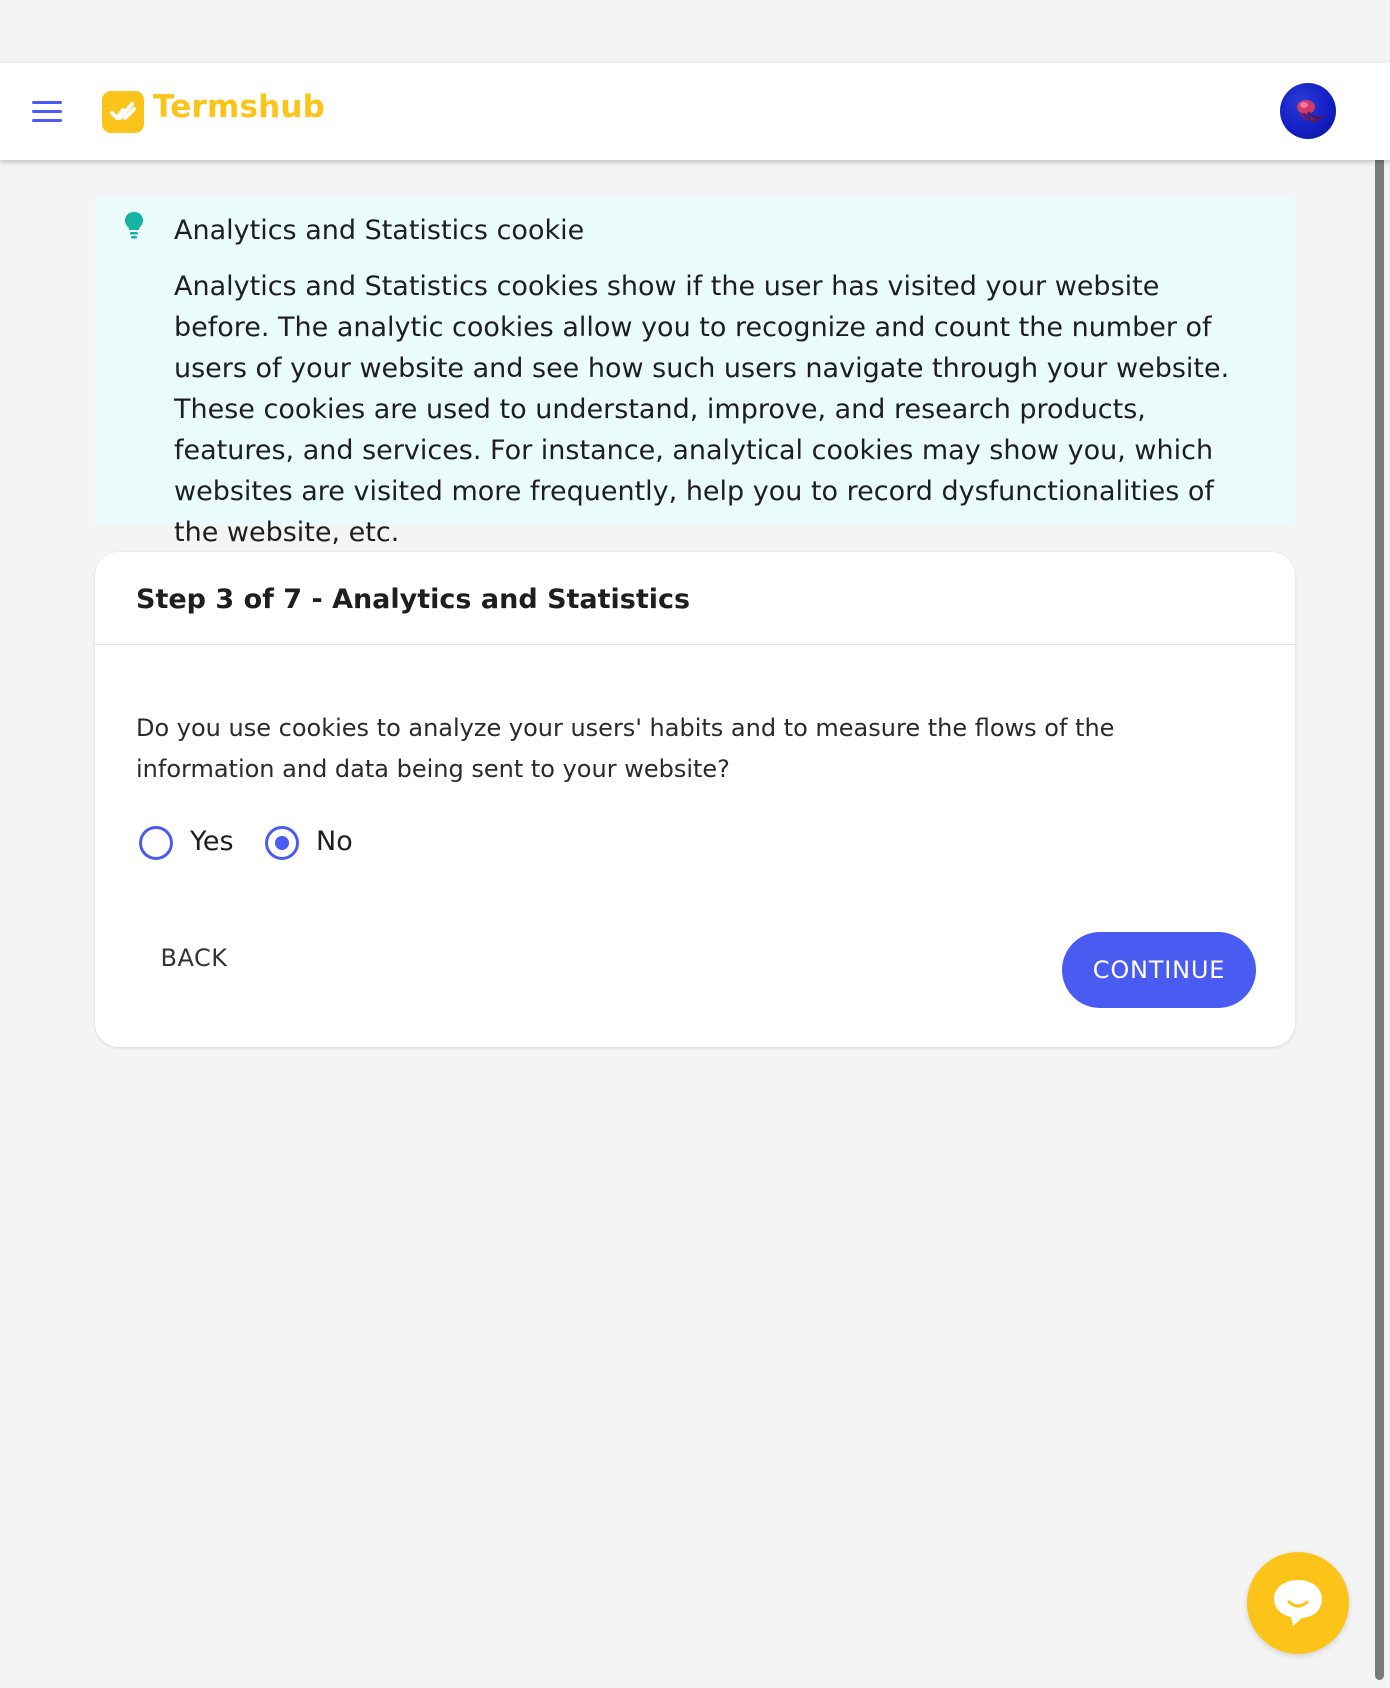  What do you see at coordinates (282, 843) in the screenshot?
I see `radio-no-circle` at bounding box center [282, 843].